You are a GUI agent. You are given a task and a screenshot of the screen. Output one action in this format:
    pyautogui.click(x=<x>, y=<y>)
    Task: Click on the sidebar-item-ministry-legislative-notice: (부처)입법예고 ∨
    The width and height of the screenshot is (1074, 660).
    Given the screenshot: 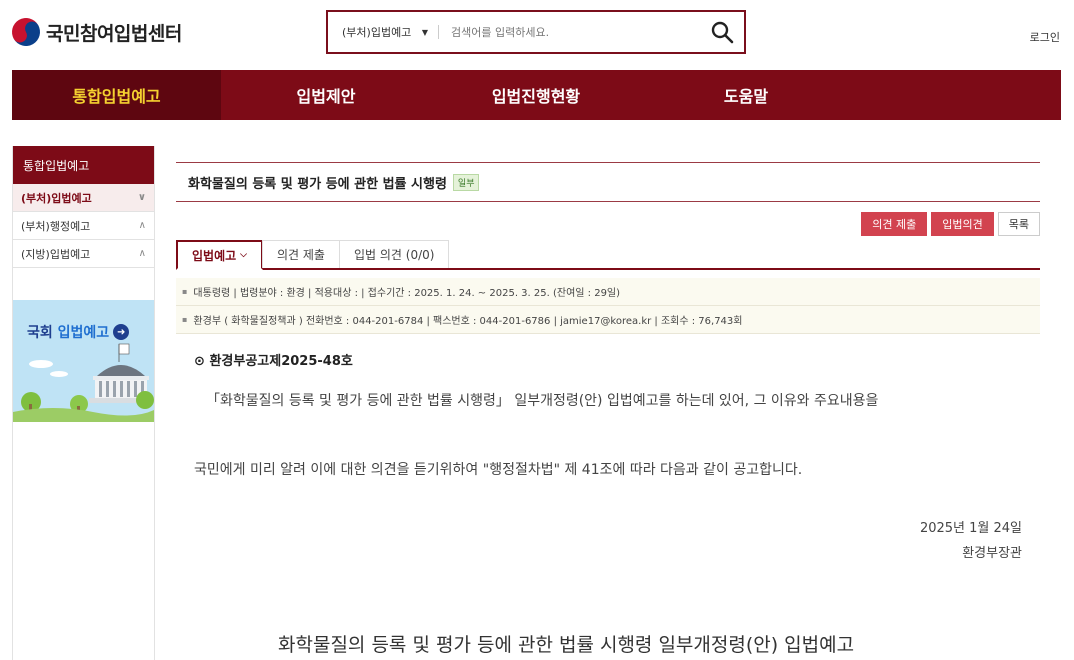 What is the action you would take?
    pyautogui.click(x=83, y=198)
    